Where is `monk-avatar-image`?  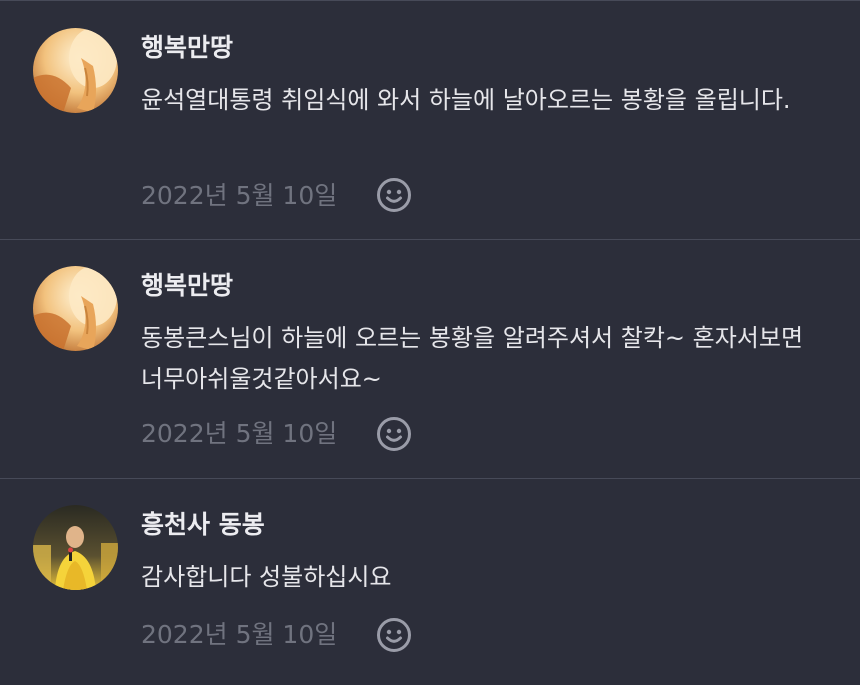
monk-avatar-image is located at coordinates (75, 547).